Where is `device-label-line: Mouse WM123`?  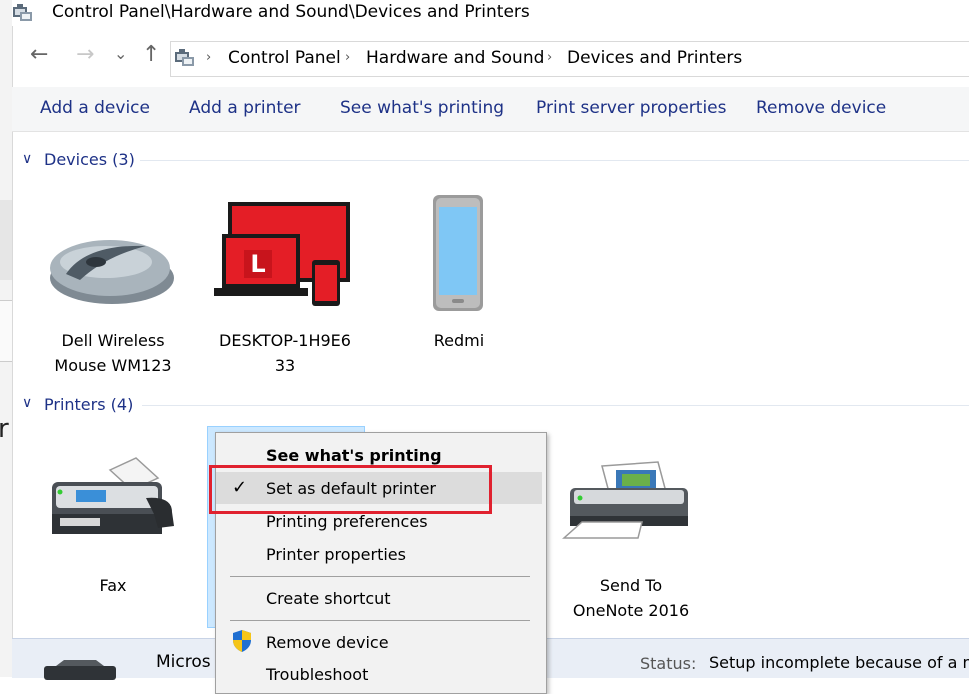
device-label-line: Mouse WM123 is located at coordinates (113, 365).